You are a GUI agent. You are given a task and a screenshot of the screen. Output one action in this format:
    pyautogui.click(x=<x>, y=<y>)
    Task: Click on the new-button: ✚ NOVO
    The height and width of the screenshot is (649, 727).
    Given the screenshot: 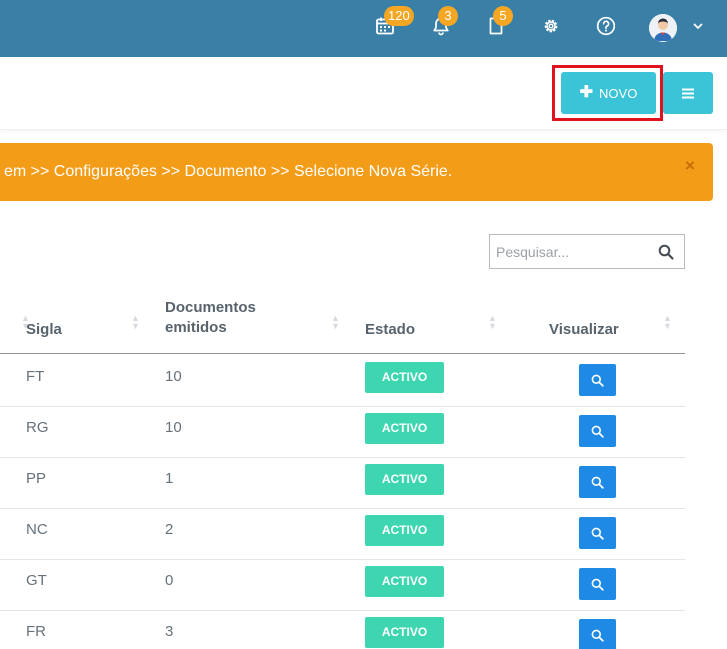 What is the action you would take?
    pyautogui.click(x=608, y=93)
    